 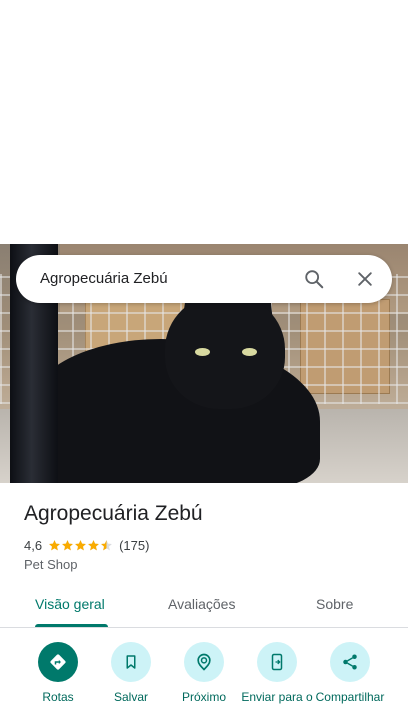 I want to click on review-count: (175), so click(x=134, y=545).